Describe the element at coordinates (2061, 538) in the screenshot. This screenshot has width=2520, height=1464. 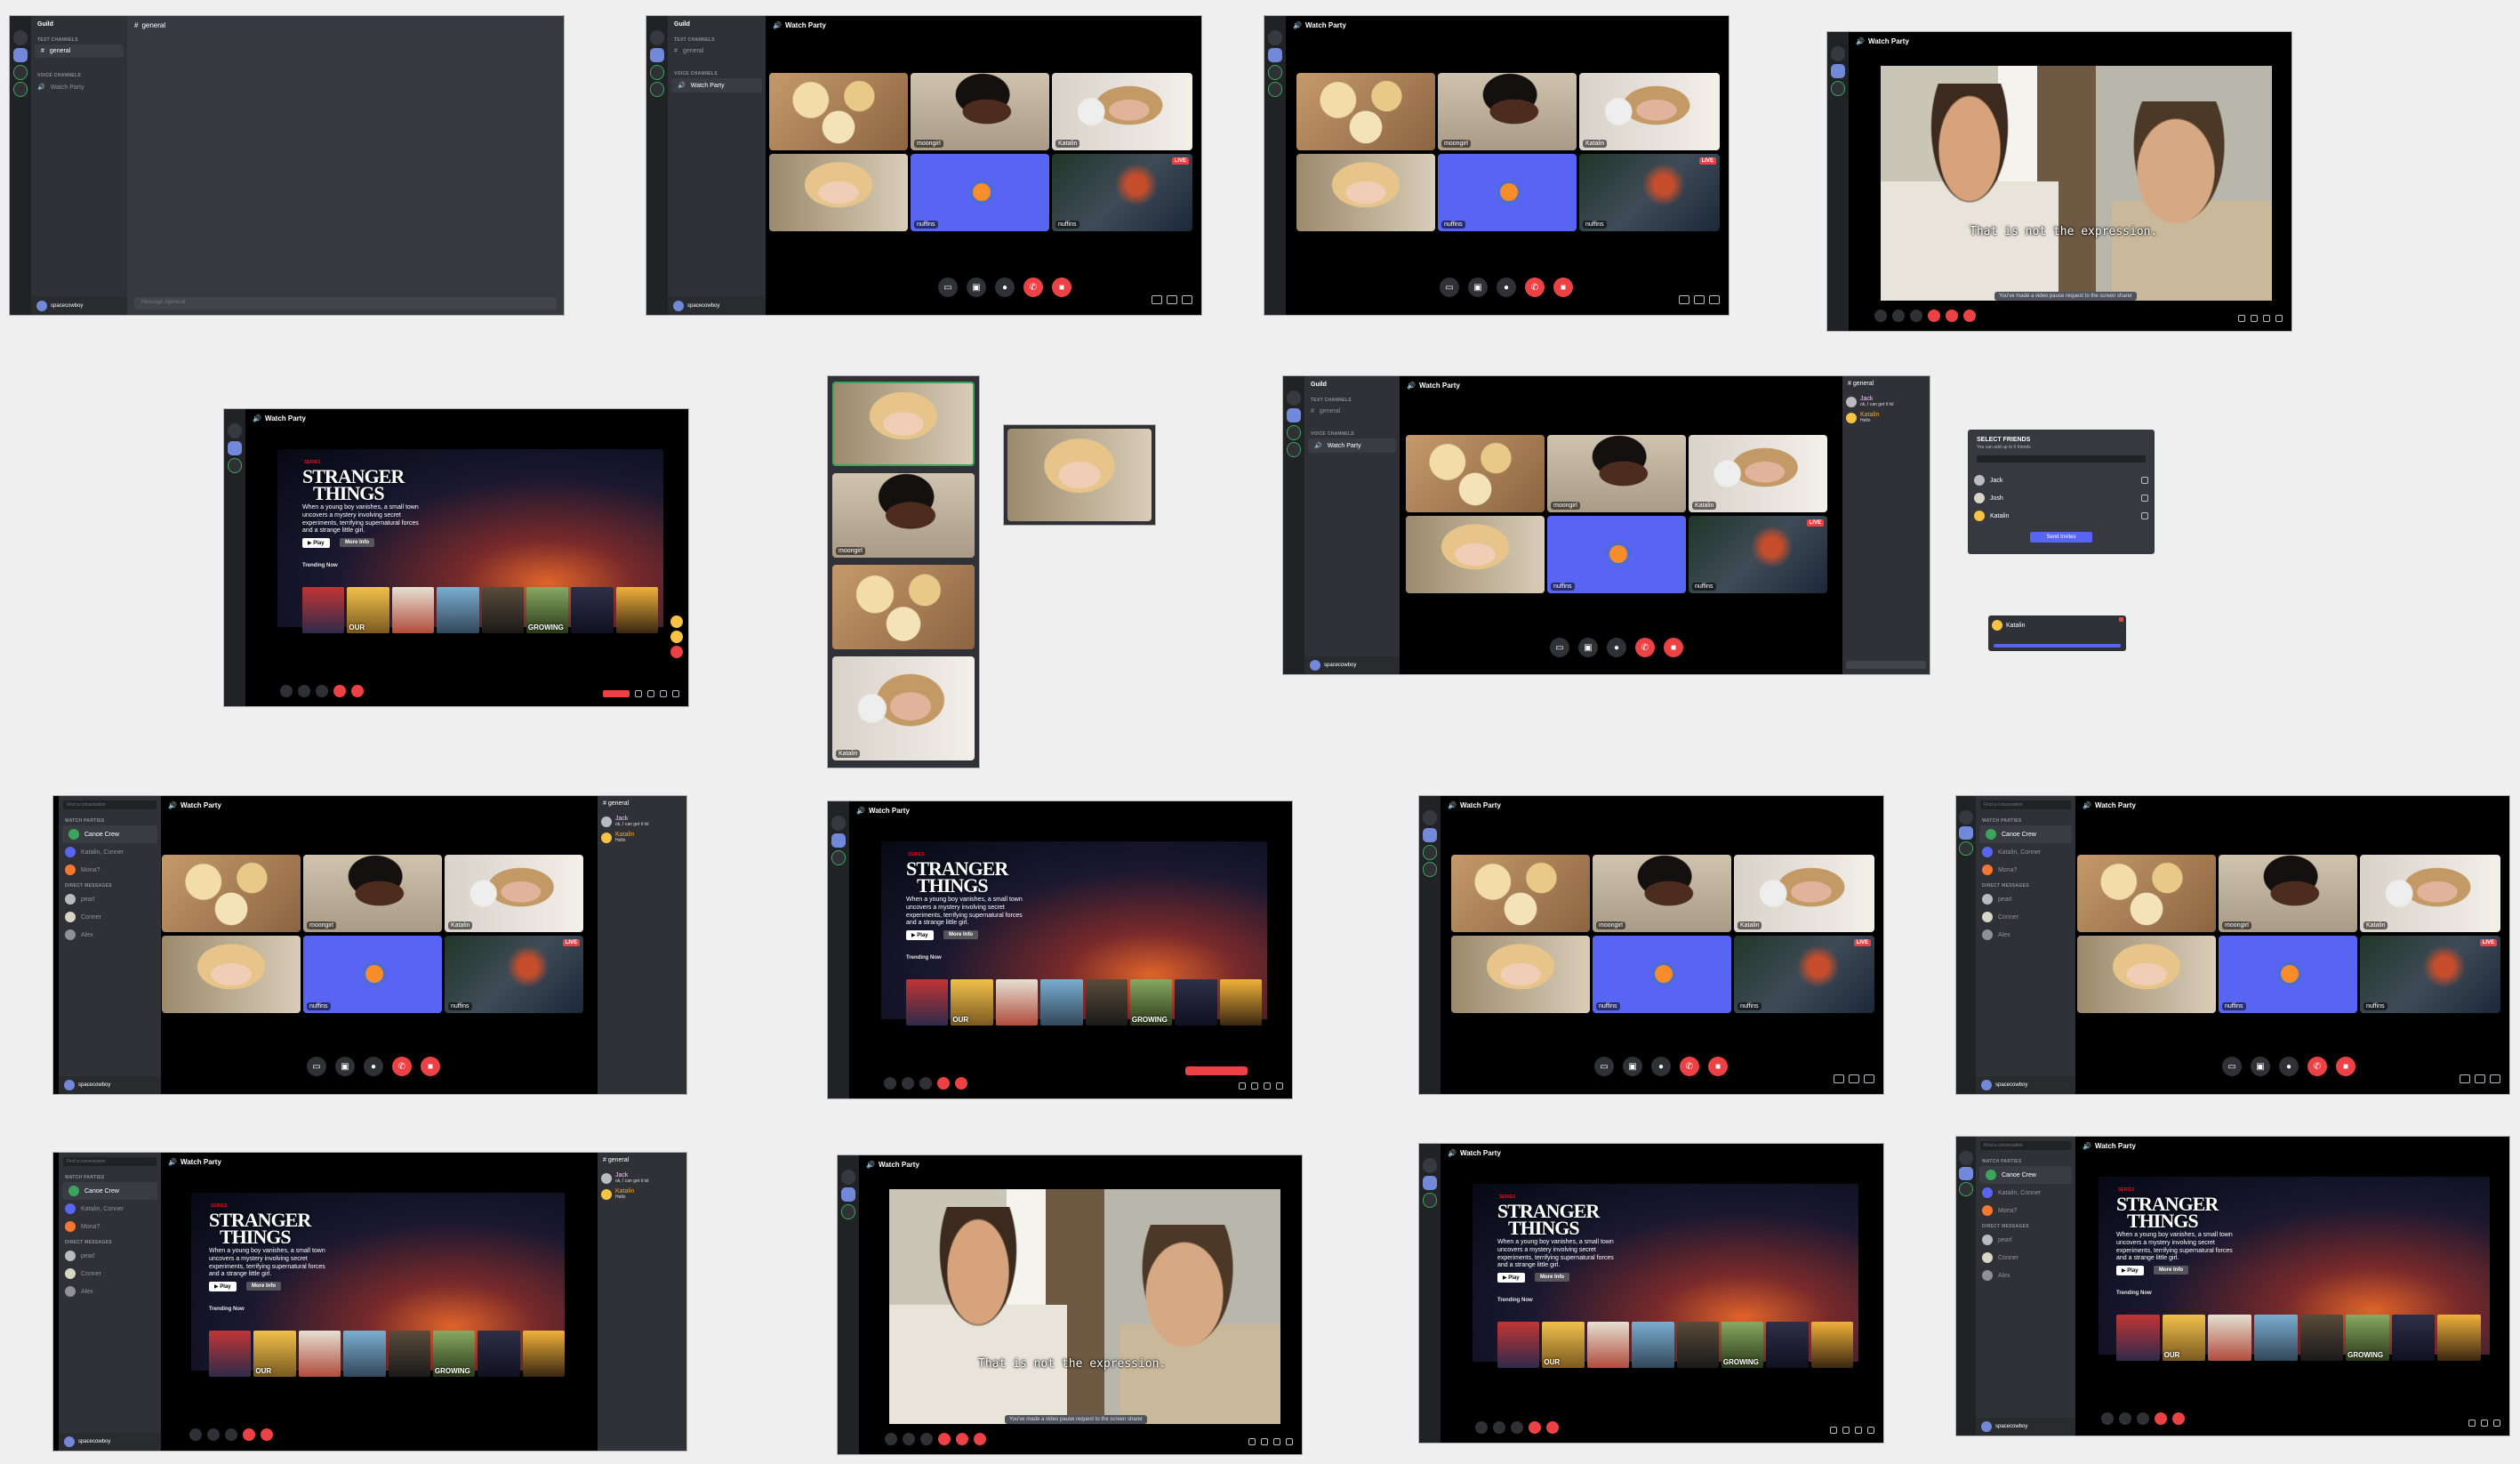
I see `send-invites-button: Send Invites` at that location.